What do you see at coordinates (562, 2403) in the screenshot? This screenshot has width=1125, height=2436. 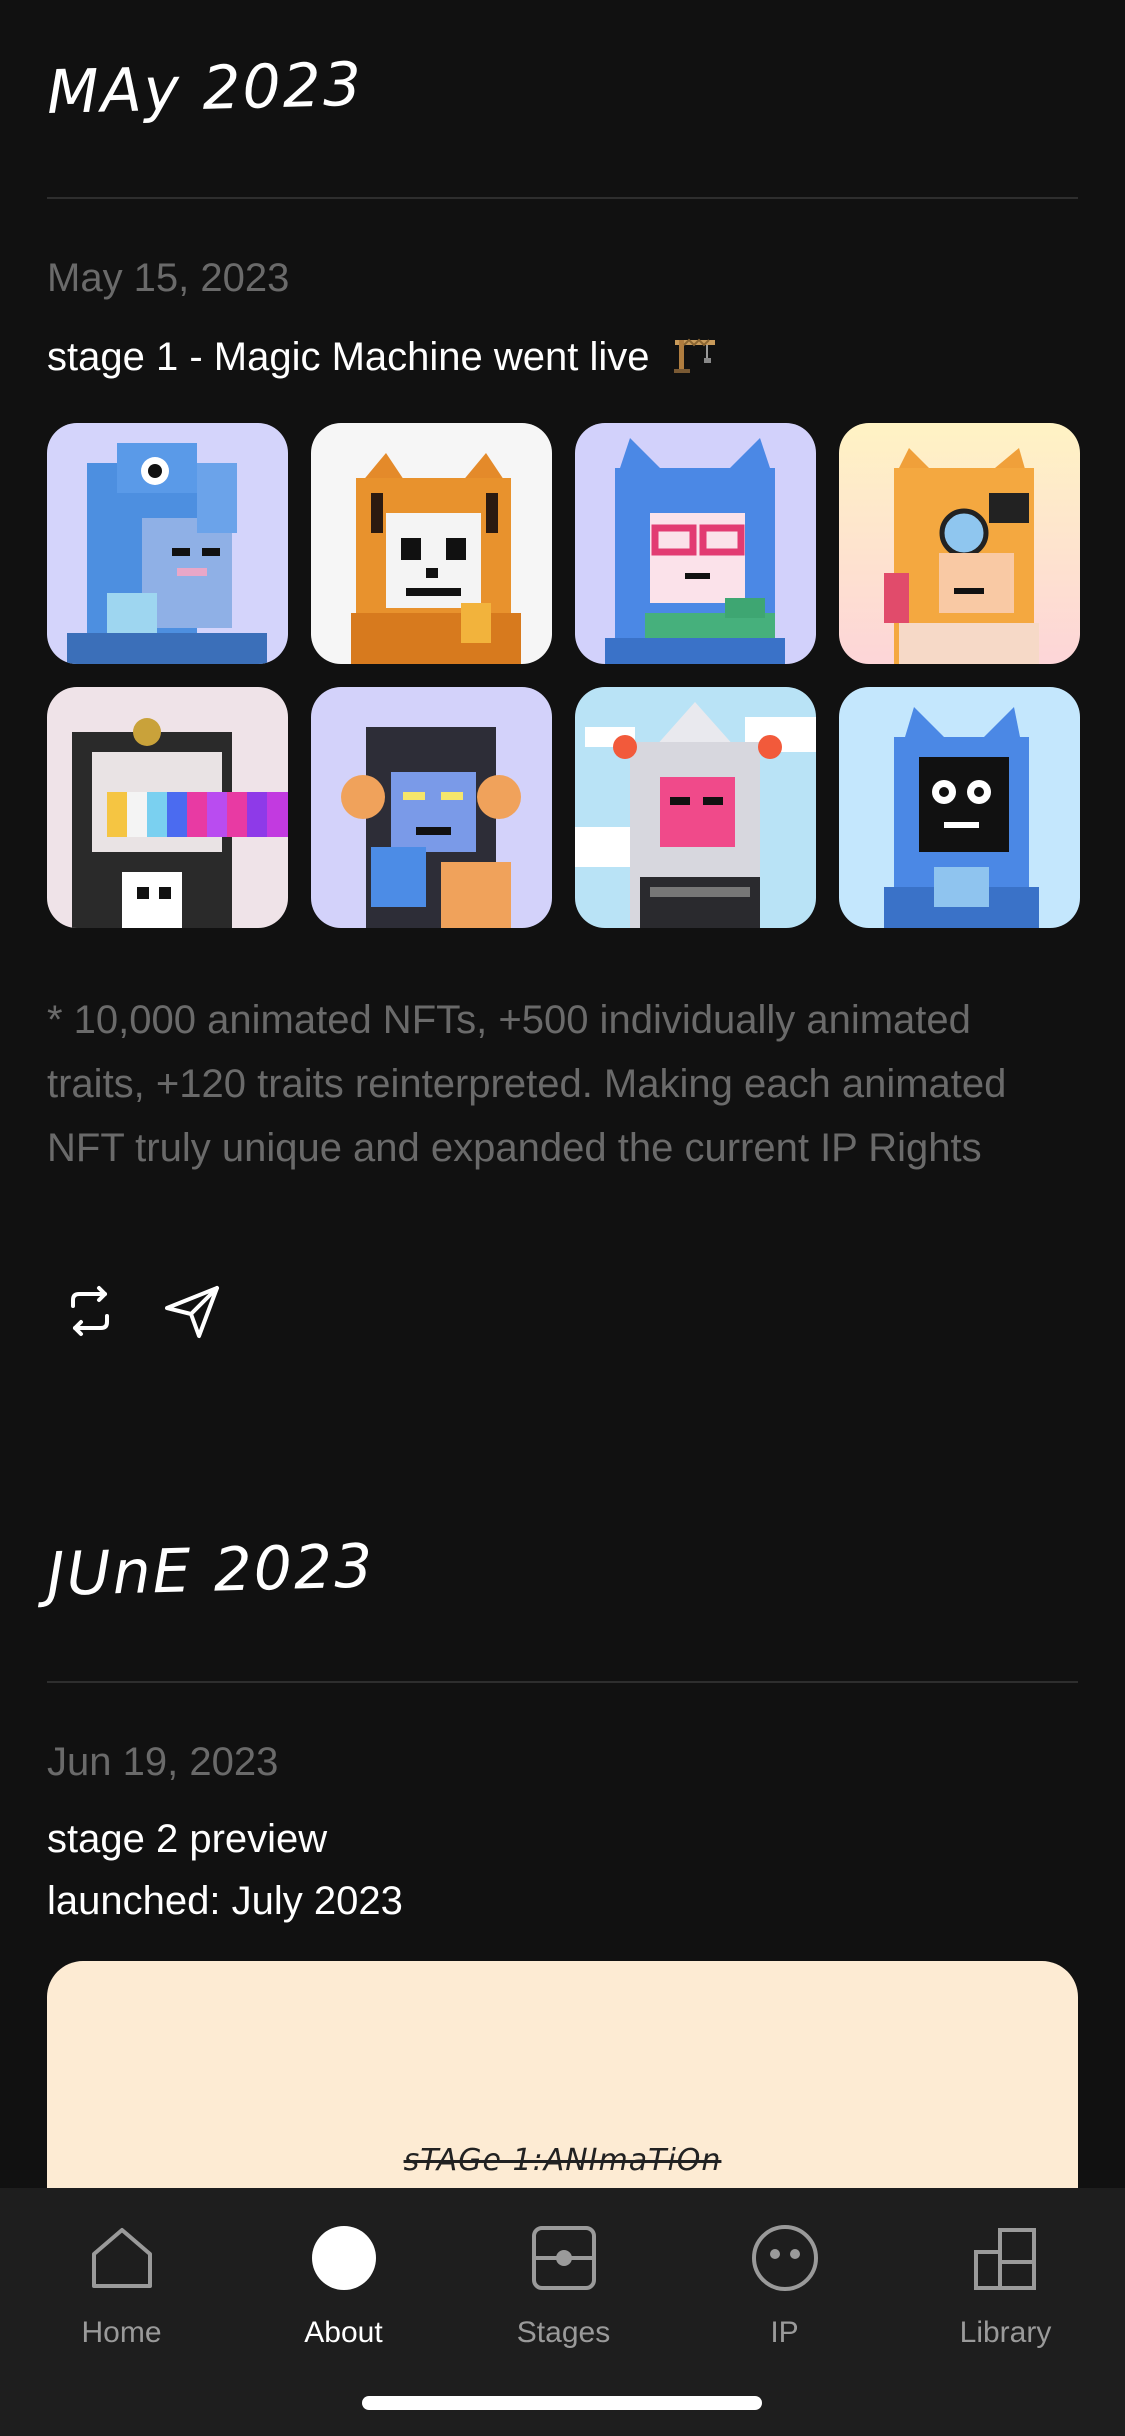 I see `home-indicator` at bounding box center [562, 2403].